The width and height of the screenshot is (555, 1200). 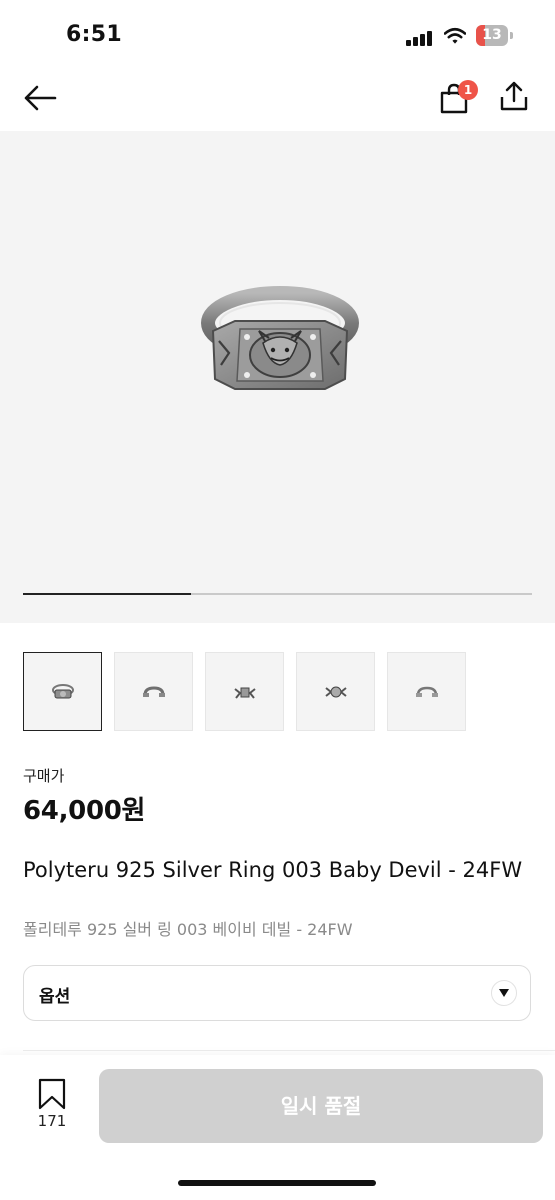 What do you see at coordinates (468, 90) in the screenshot?
I see `cart-badge: 1` at bounding box center [468, 90].